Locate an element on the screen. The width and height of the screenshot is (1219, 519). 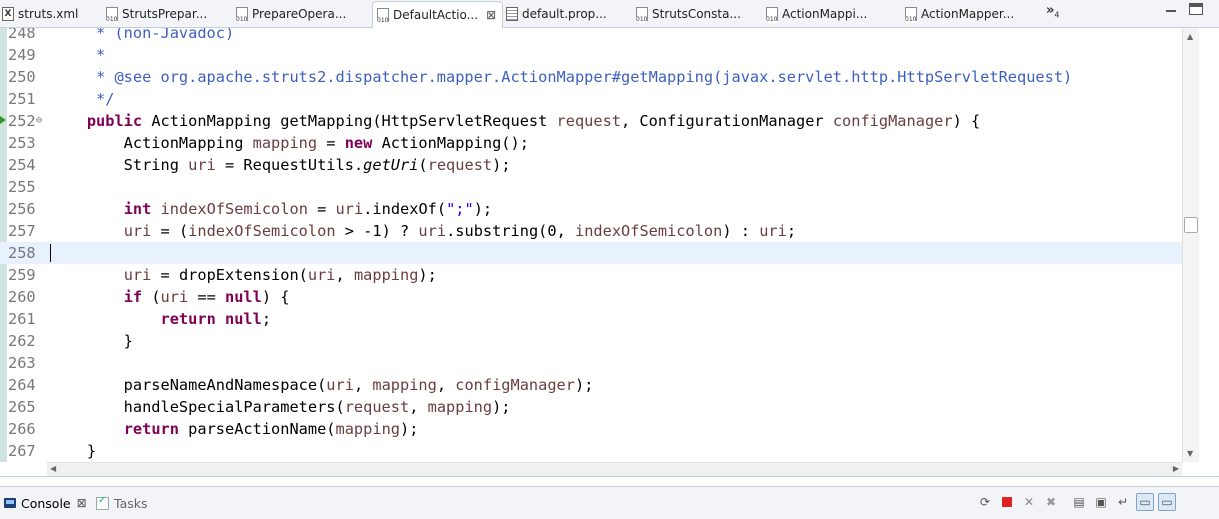
tab-struts-xml: X struts.xml is located at coordinates (40, 14).